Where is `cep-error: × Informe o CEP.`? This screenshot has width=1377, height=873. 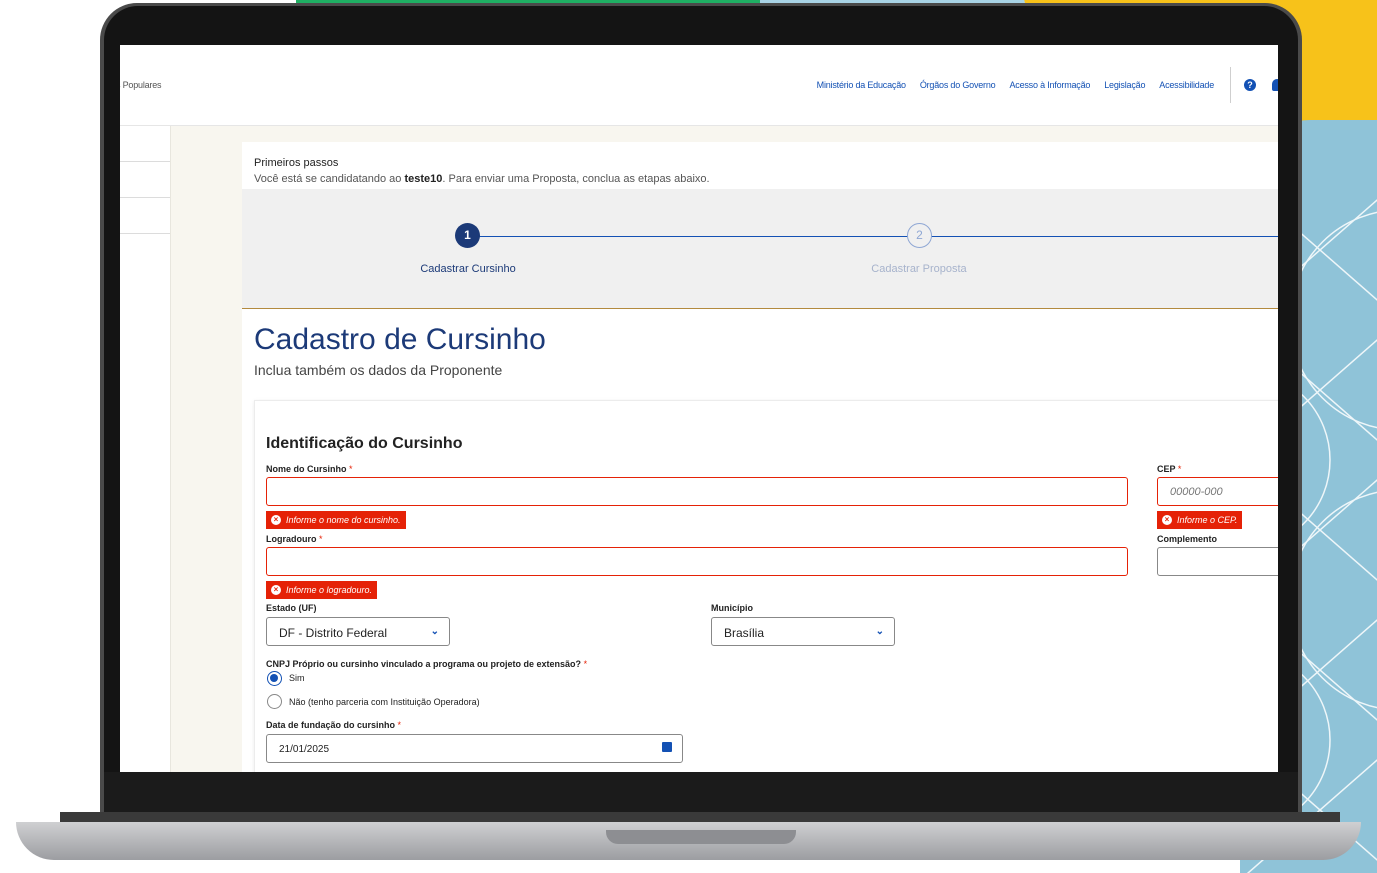 cep-error: × Informe o CEP. is located at coordinates (1200, 520).